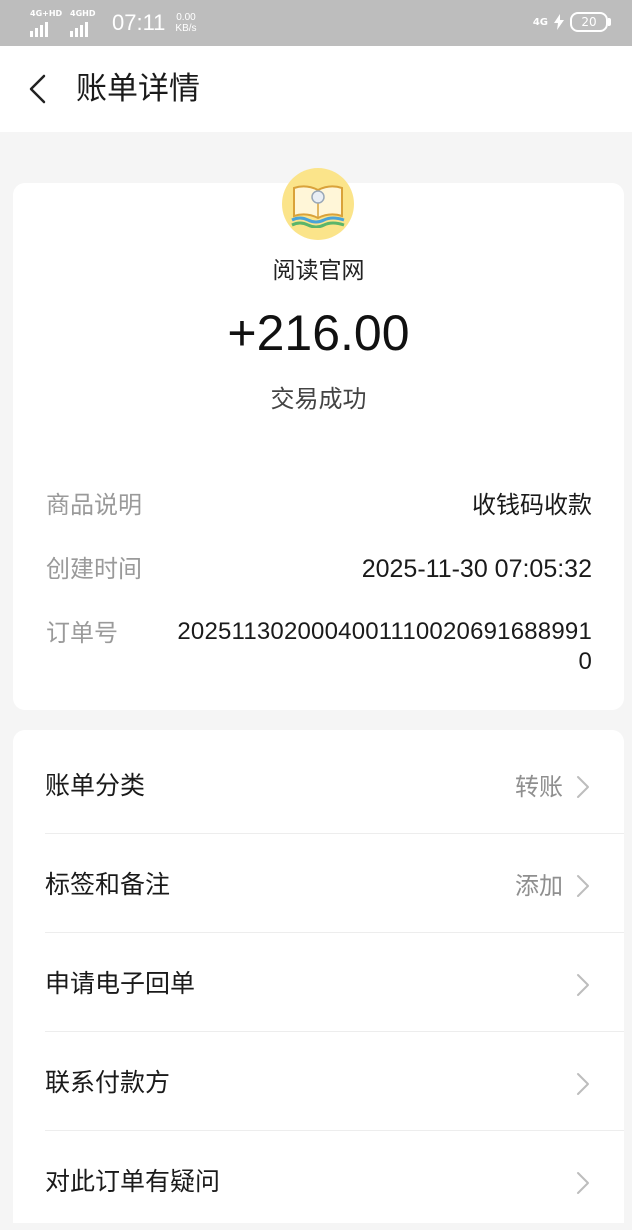 This screenshot has height=1230, width=632. I want to click on charging-icon, so click(559, 22).